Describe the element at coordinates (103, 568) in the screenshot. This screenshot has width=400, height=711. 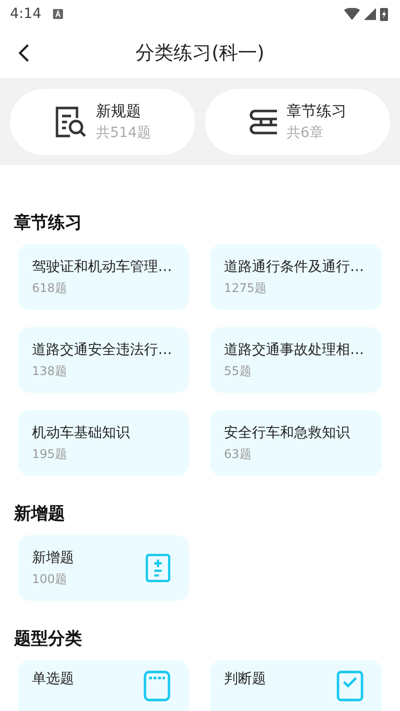
I see `category-card: 新增题 100题` at that location.